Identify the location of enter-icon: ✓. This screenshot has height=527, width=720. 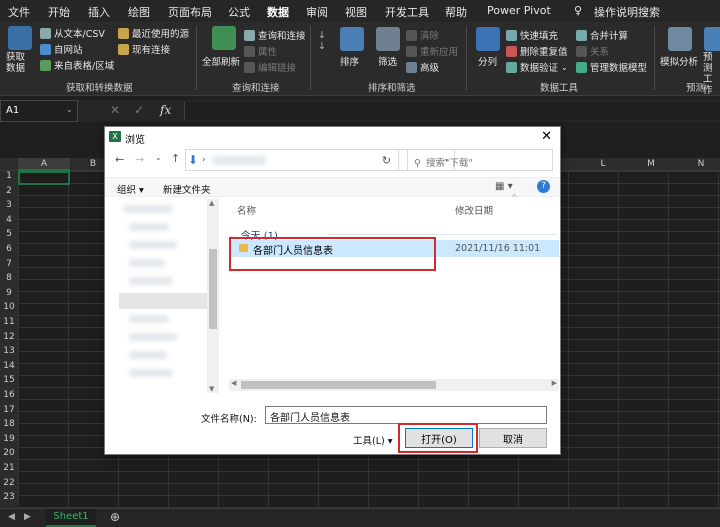
(139, 110).